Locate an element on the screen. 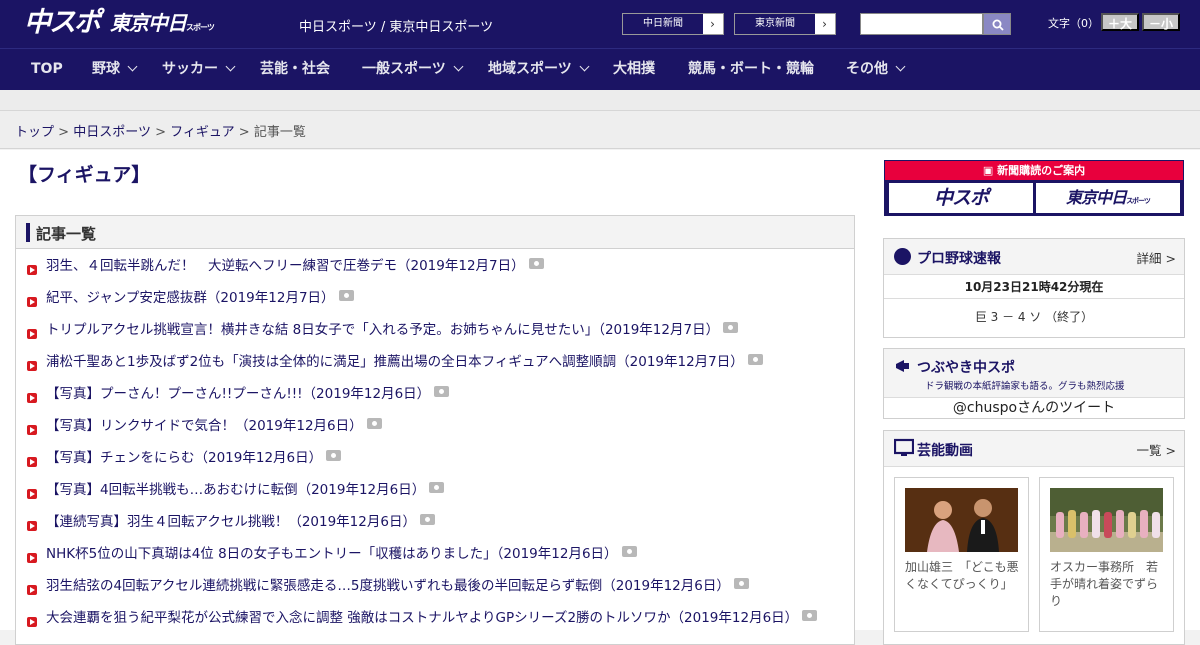  monitor-icon is located at coordinates (904, 447).